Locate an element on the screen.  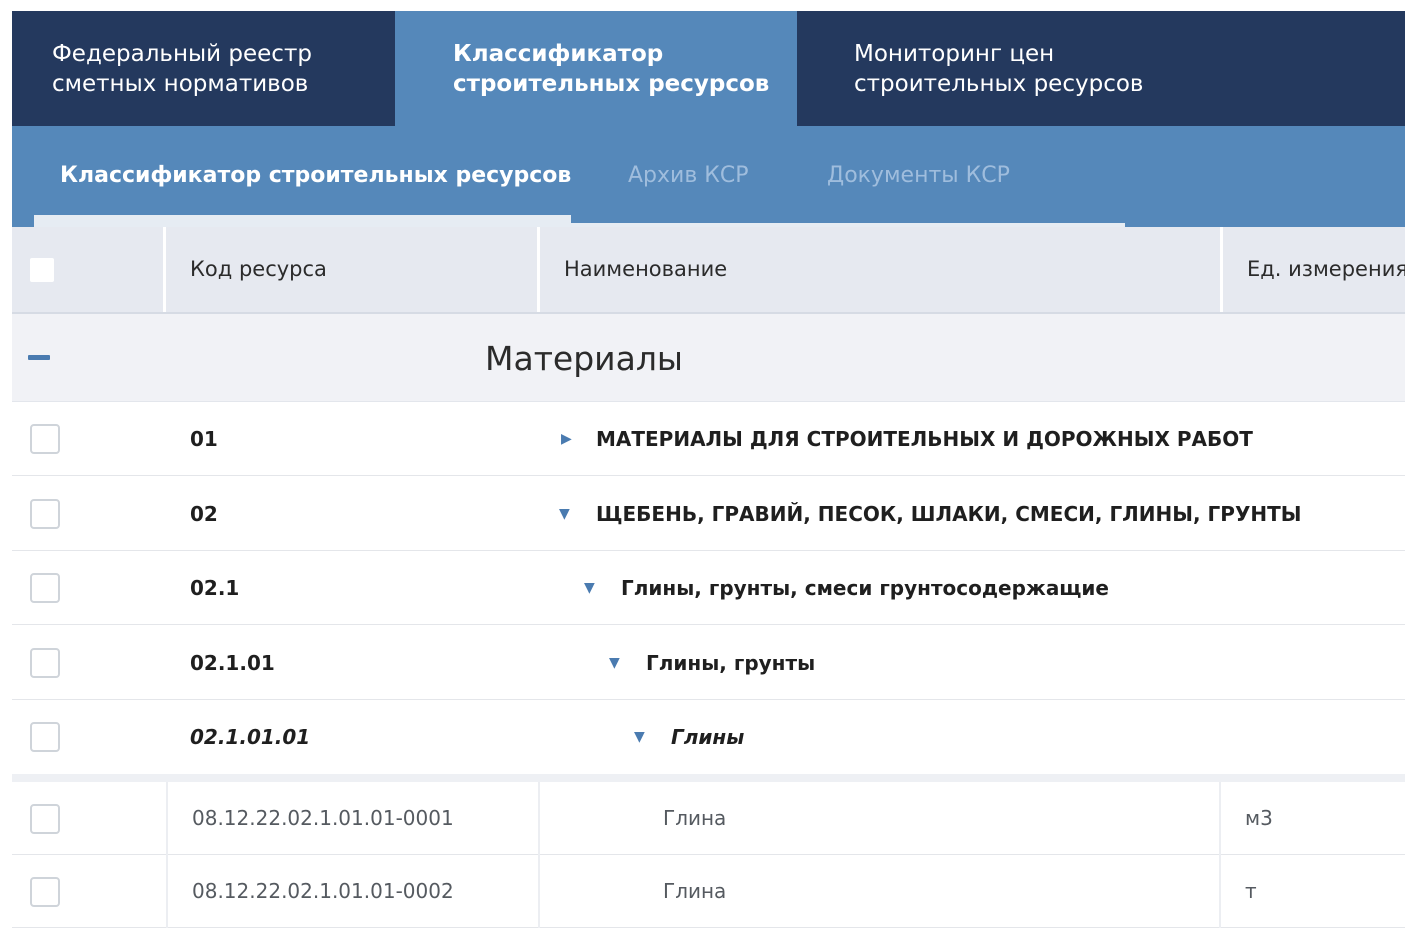
rows-splitter is located at coordinates (708, 778).